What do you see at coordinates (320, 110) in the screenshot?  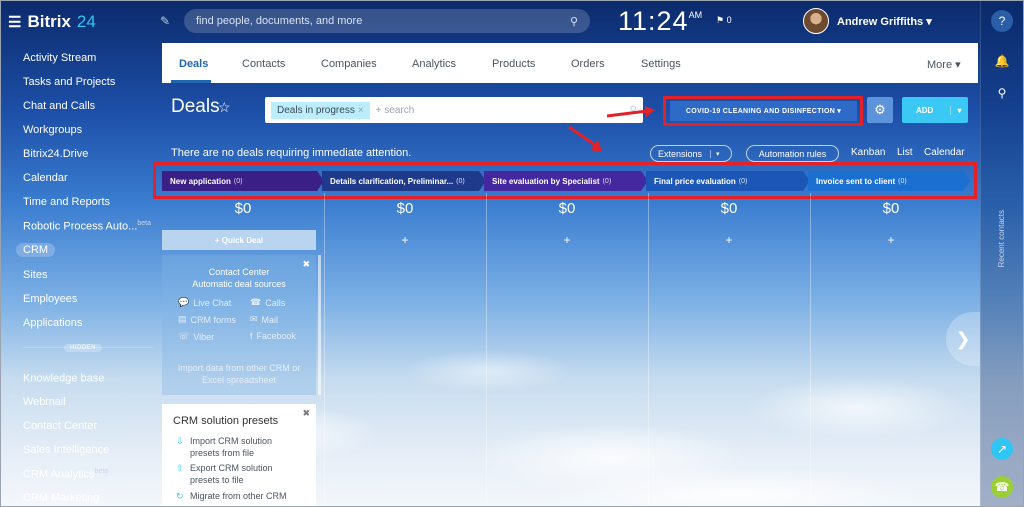 I see `filter-chip: Deals in progress ×` at bounding box center [320, 110].